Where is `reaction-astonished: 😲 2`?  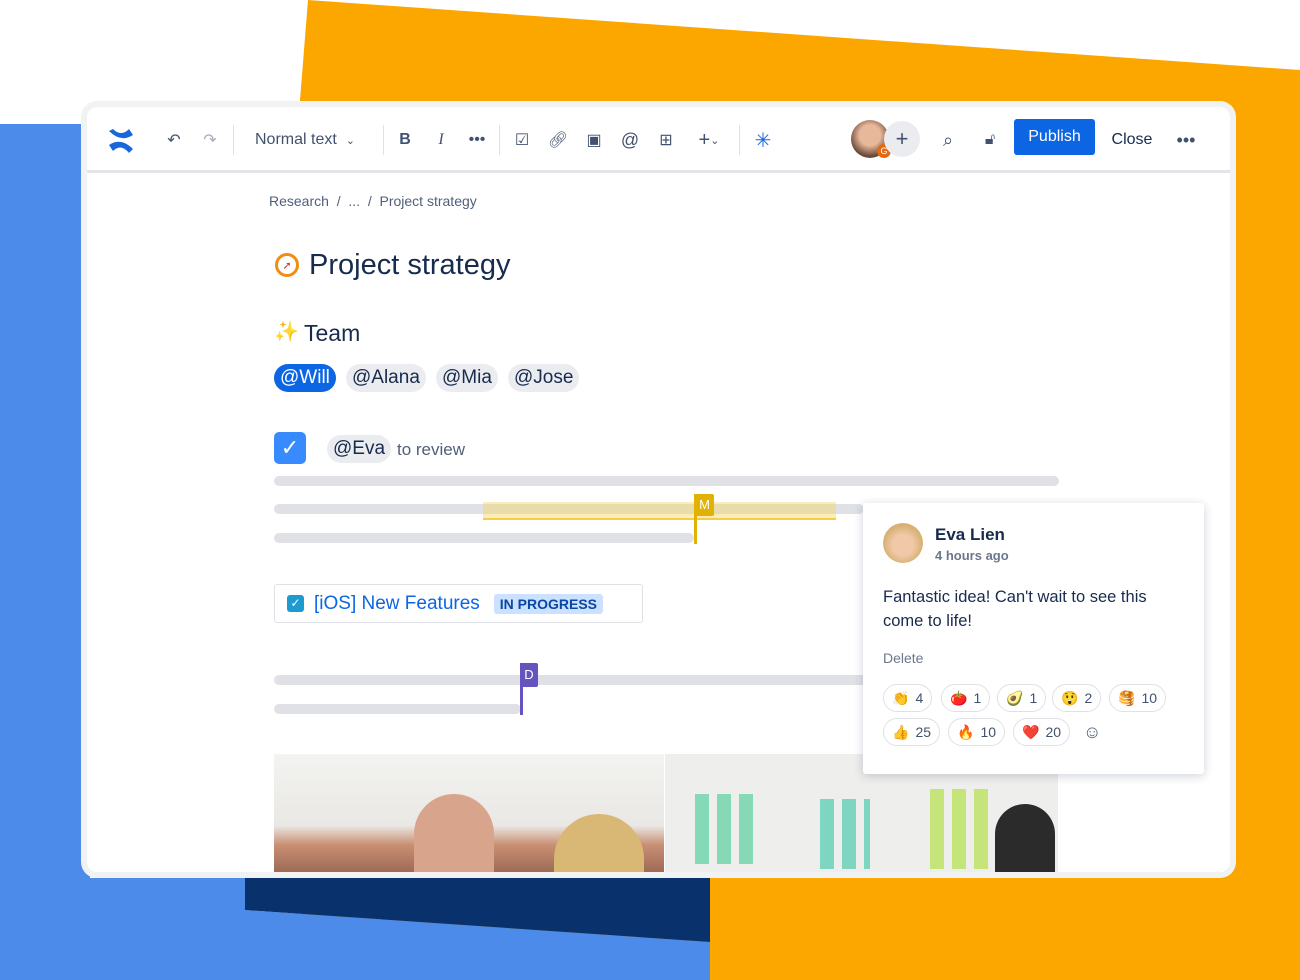
reaction-astonished: 😲 2 is located at coordinates (1077, 698).